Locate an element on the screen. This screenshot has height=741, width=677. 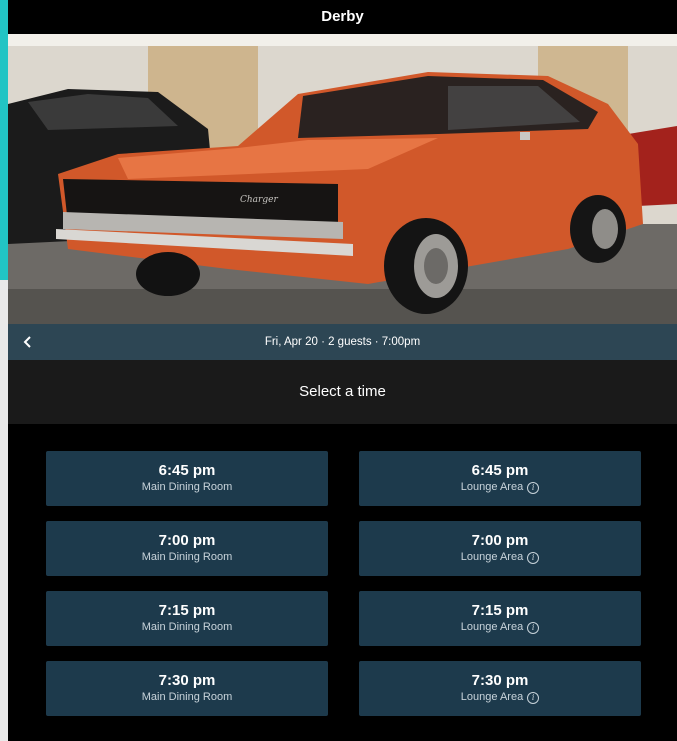
reservation-summary-bar: Fri, Apr 20 · 2 guests · 7:00pm is located at coordinates (342, 342).